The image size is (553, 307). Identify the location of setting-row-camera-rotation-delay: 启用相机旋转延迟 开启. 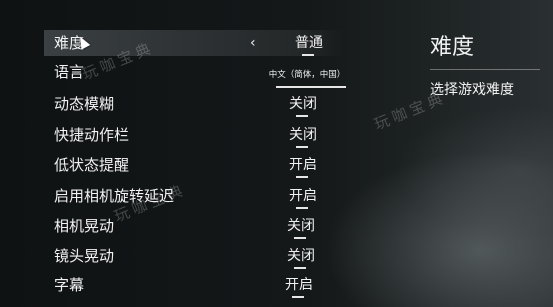
(194, 196).